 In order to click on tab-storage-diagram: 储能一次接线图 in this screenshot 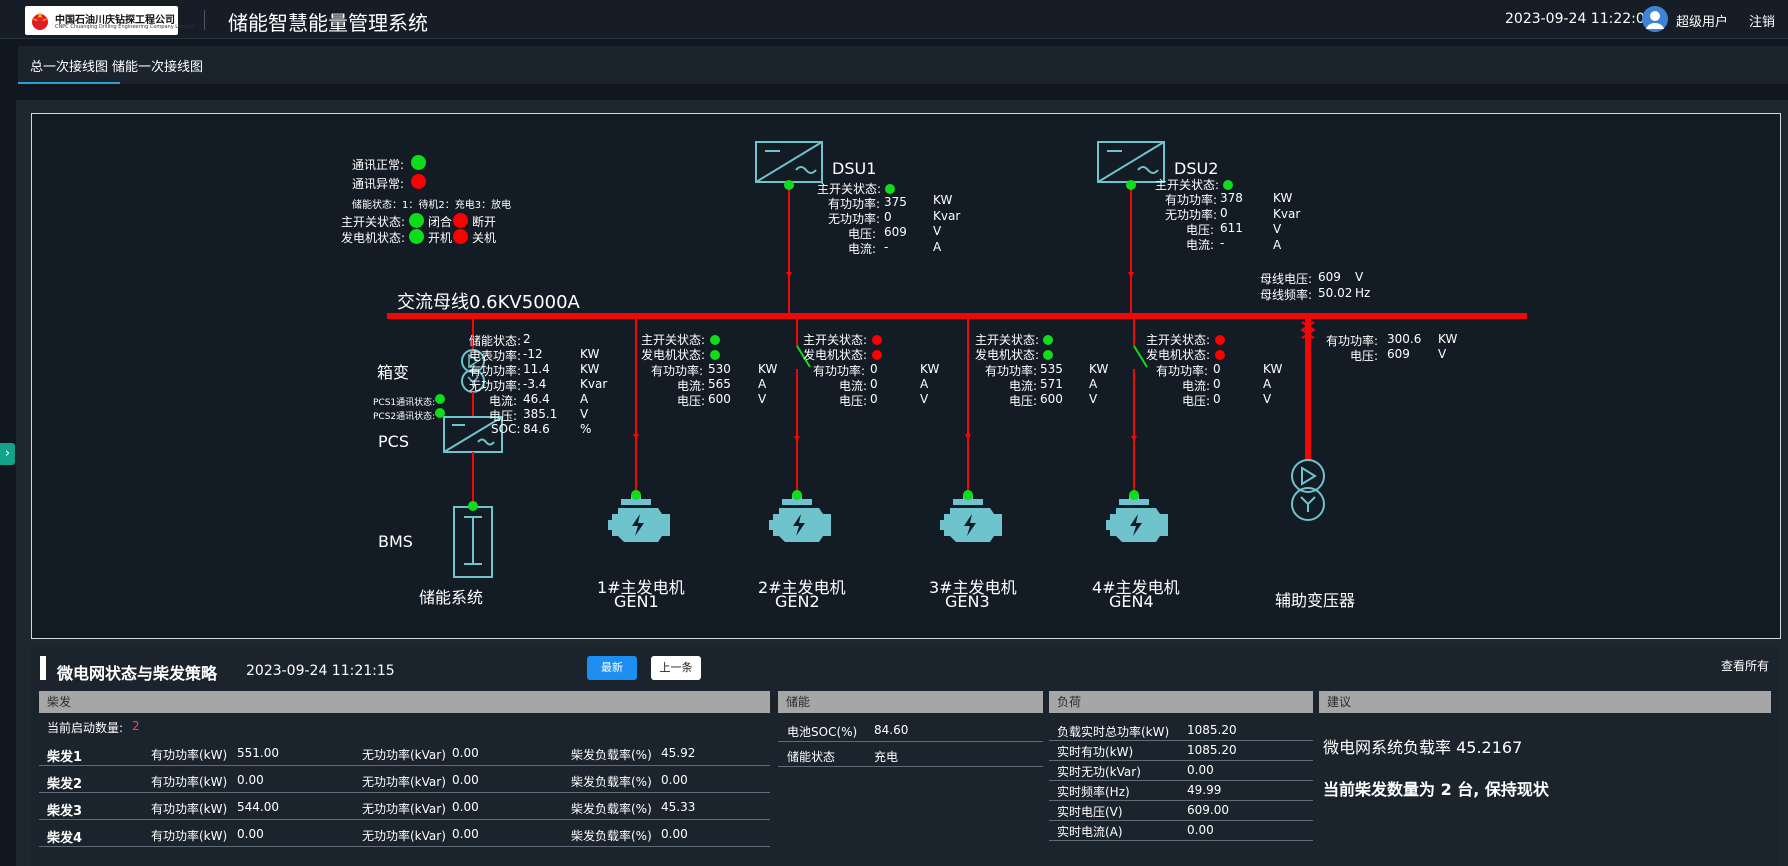, I will do `click(157, 65)`.